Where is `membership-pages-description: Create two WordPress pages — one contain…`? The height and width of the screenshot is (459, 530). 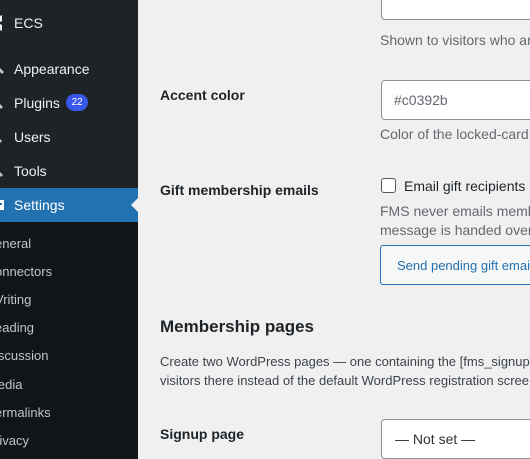 membership-pages-description: Create two WordPress pages — one contain… is located at coordinates (345, 371).